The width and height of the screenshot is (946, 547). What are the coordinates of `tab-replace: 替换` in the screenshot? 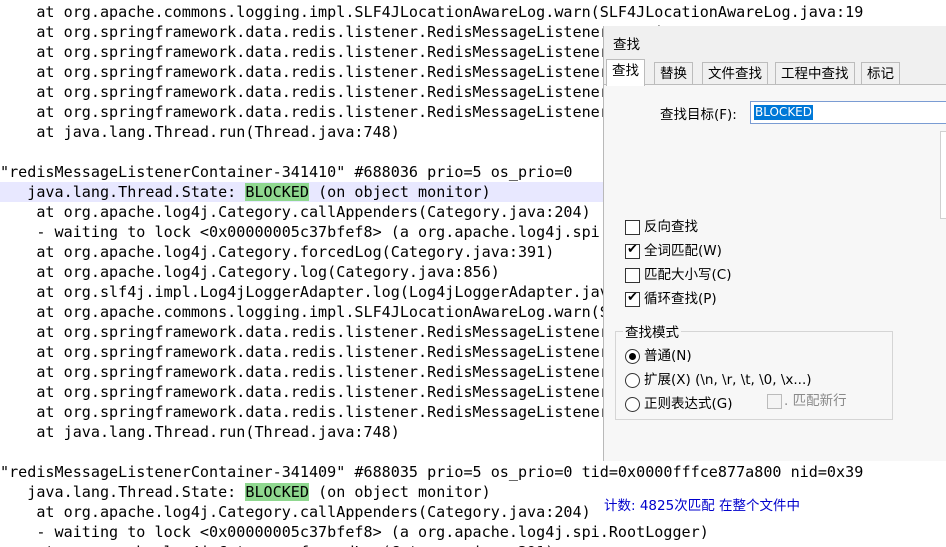 It's located at (673, 73).